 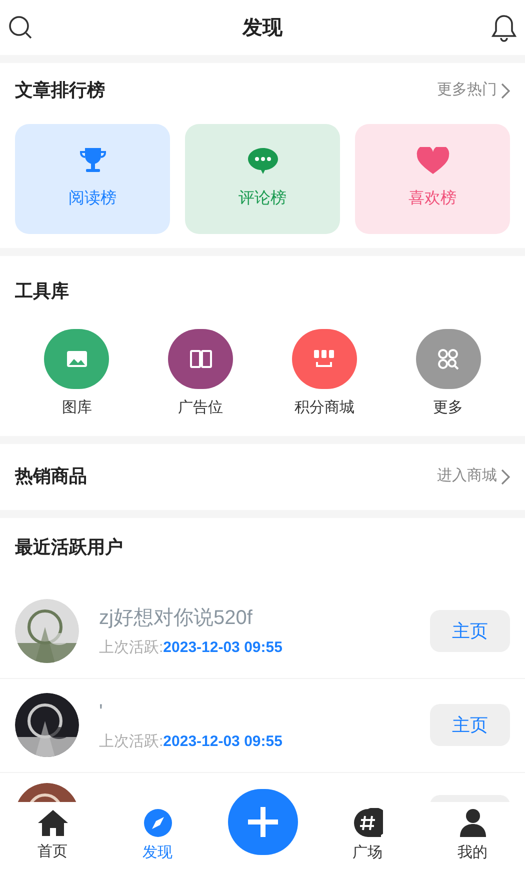 I want to click on section-title: 最近活跃用户, so click(x=69, y=546).